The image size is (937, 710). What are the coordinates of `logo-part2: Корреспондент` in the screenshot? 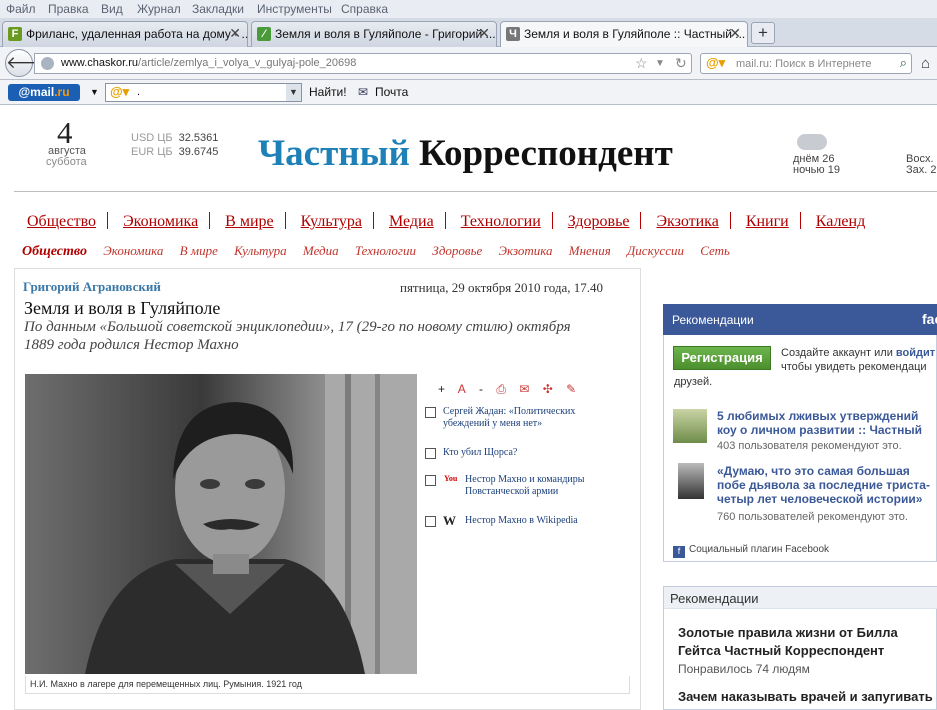 It's located at (546, 153).